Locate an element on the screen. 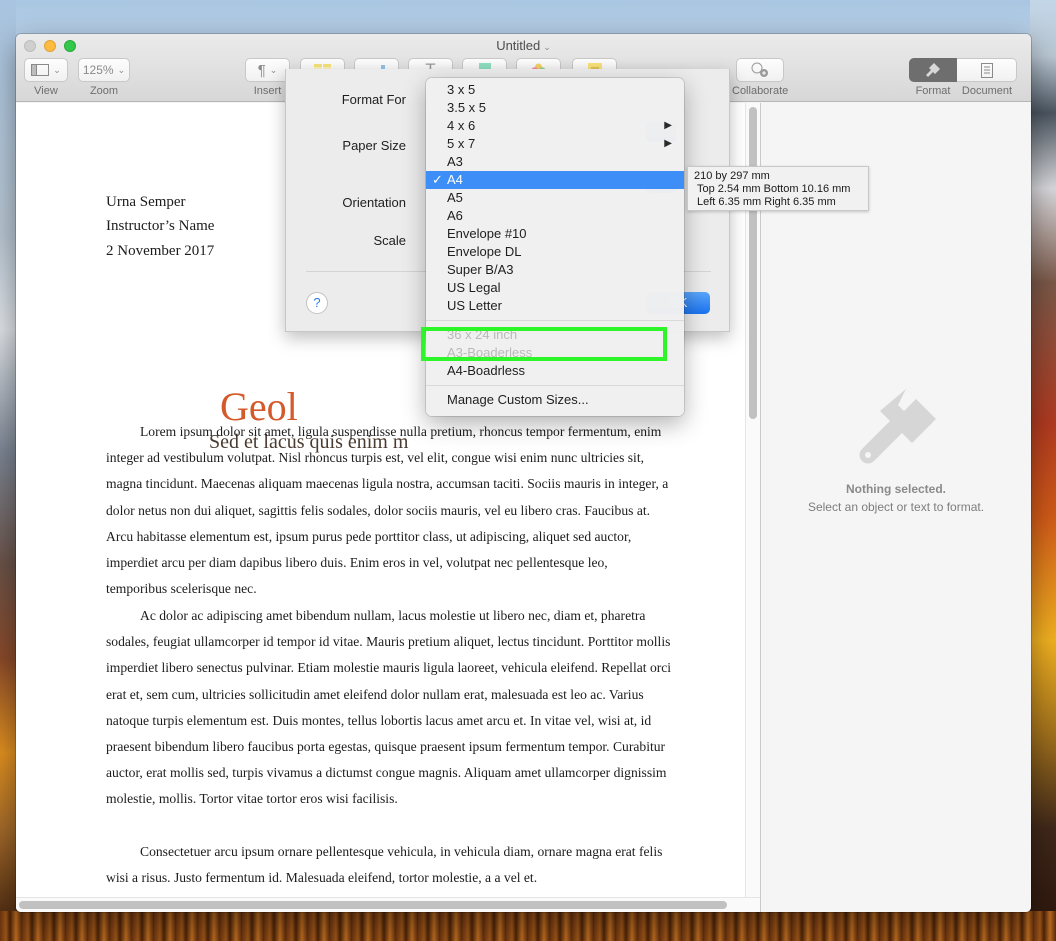 This screenshot has height=941, width=1056. author-name: Urna Semper is located at coordinates (146, 202).